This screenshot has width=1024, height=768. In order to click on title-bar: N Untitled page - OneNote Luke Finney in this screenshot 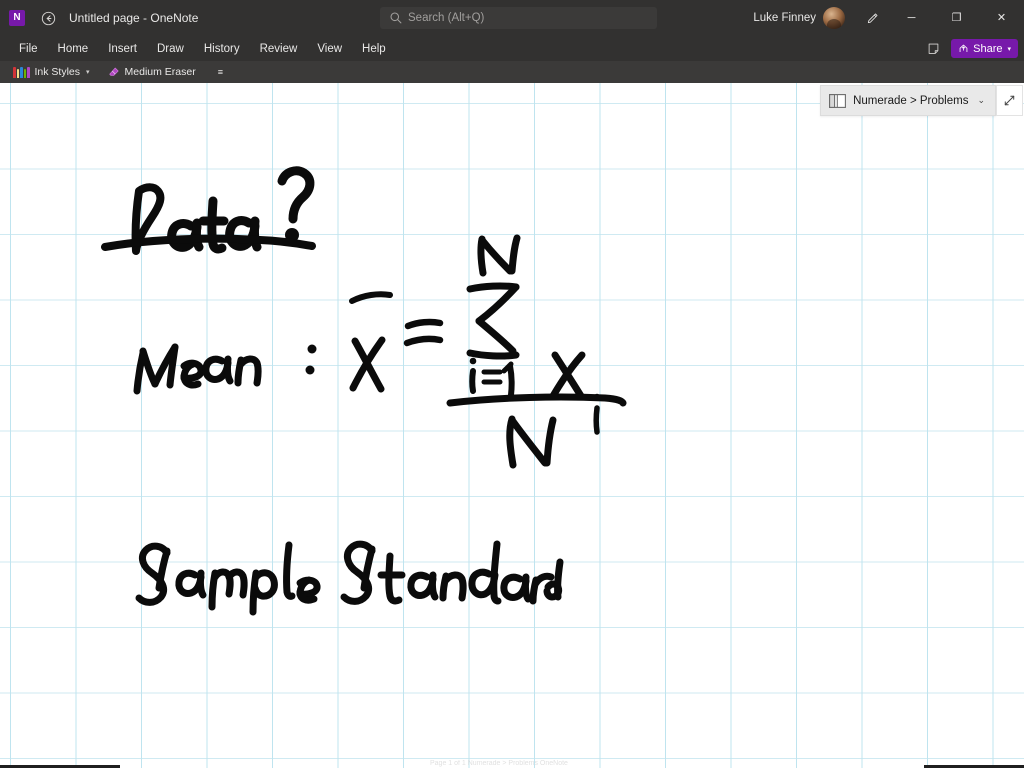, I will do `click(512, 18)`.